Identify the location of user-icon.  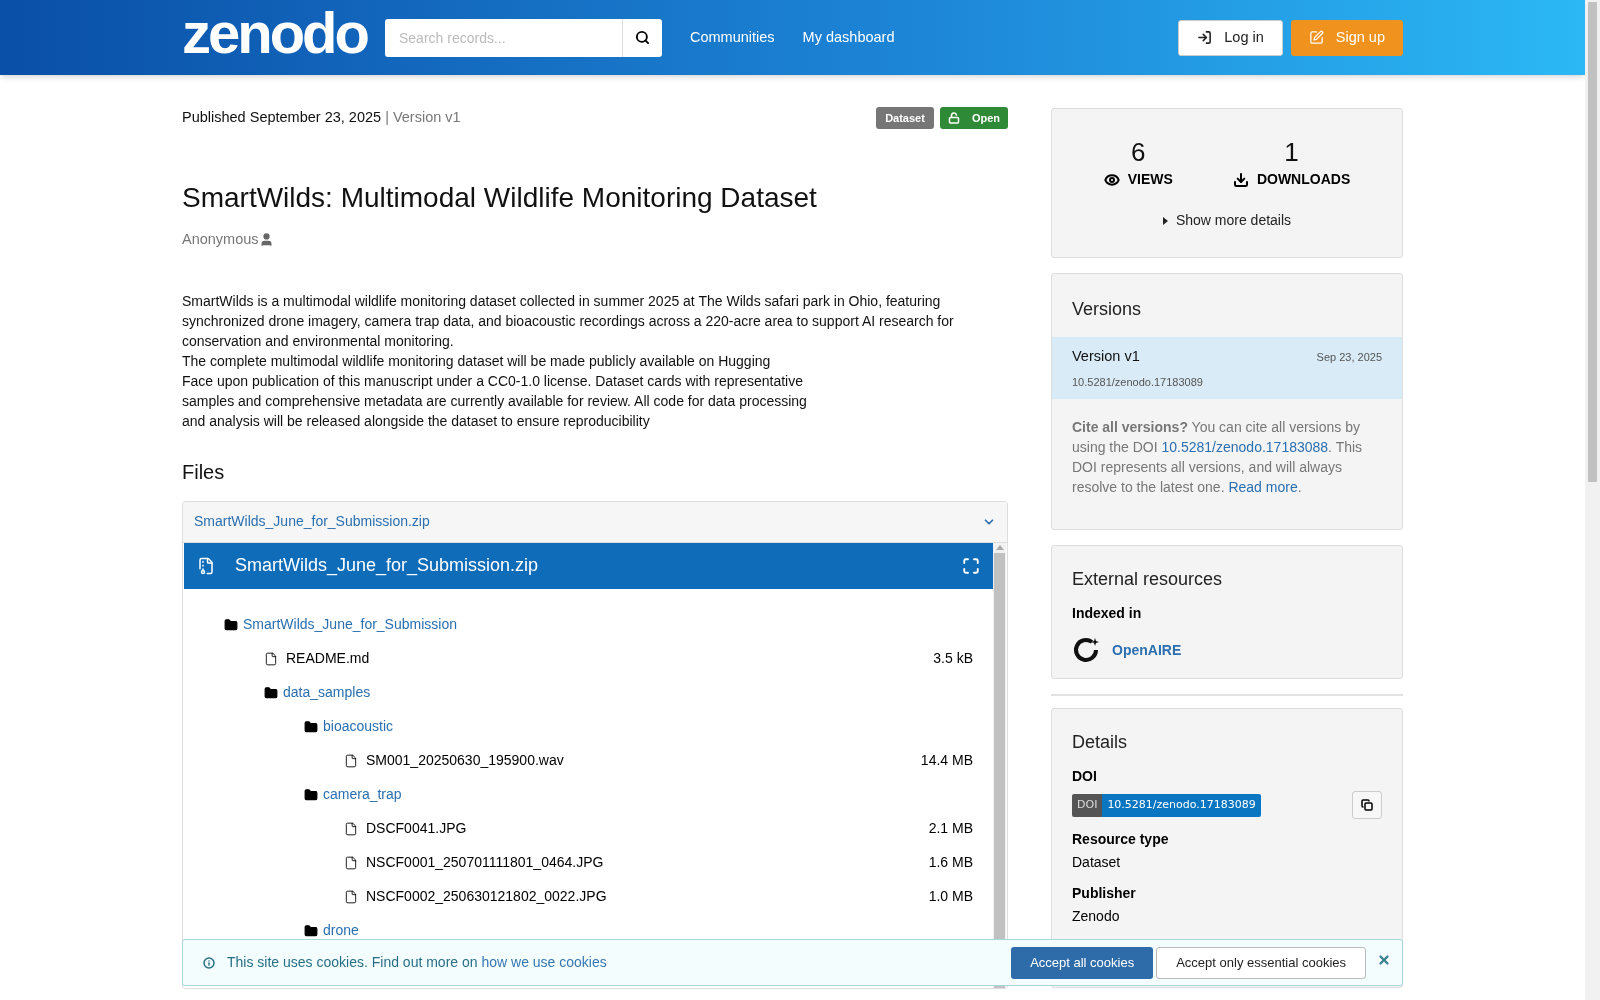
(266, 240).